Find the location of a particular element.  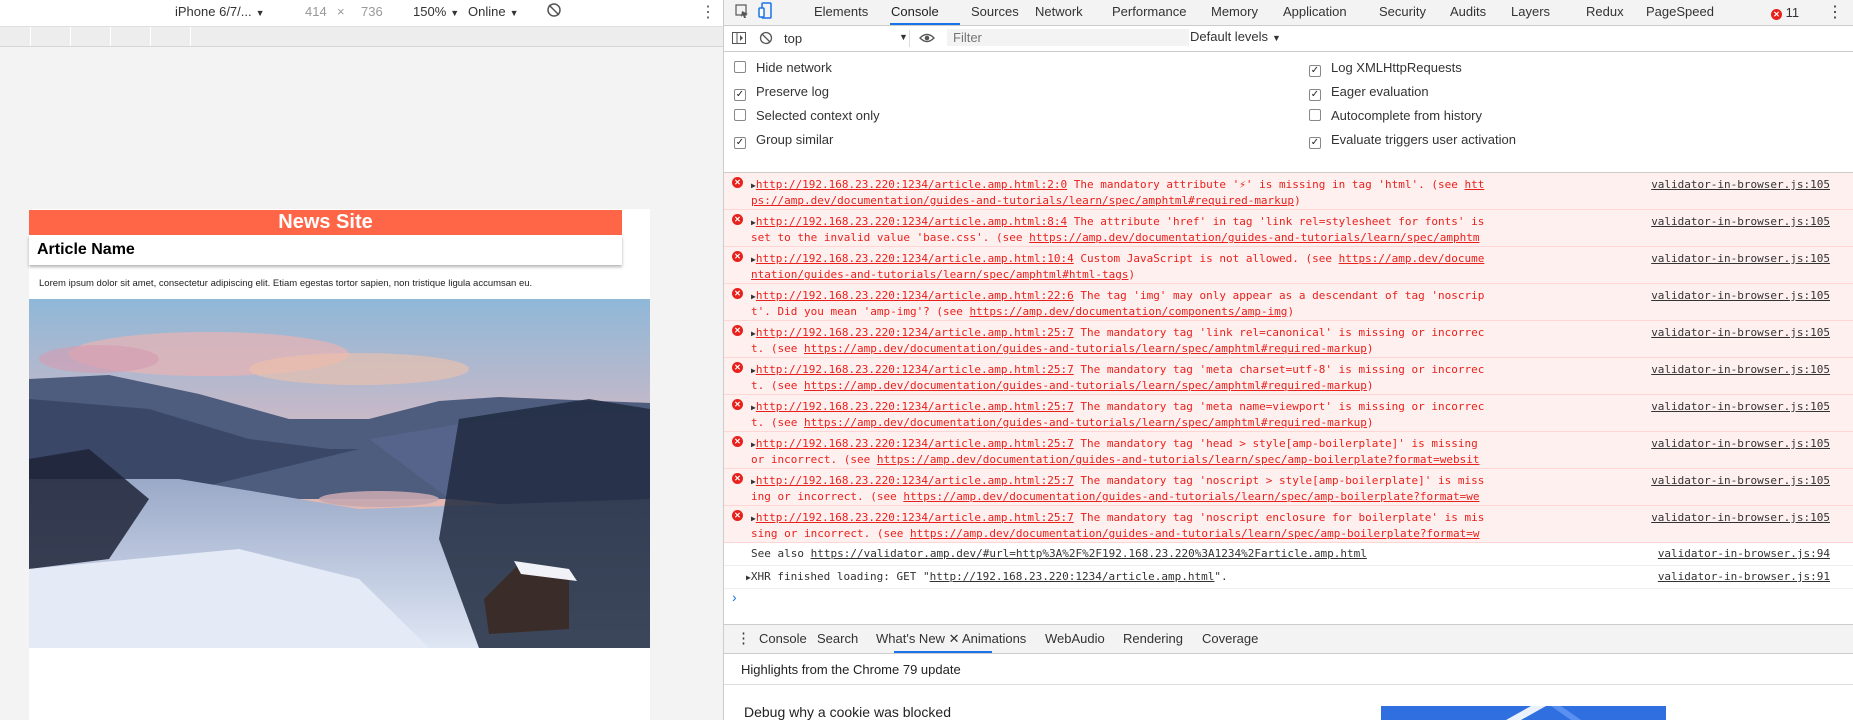

whats-new-item: Debug why a cookie was blocked is located at coordinates (847, 712).